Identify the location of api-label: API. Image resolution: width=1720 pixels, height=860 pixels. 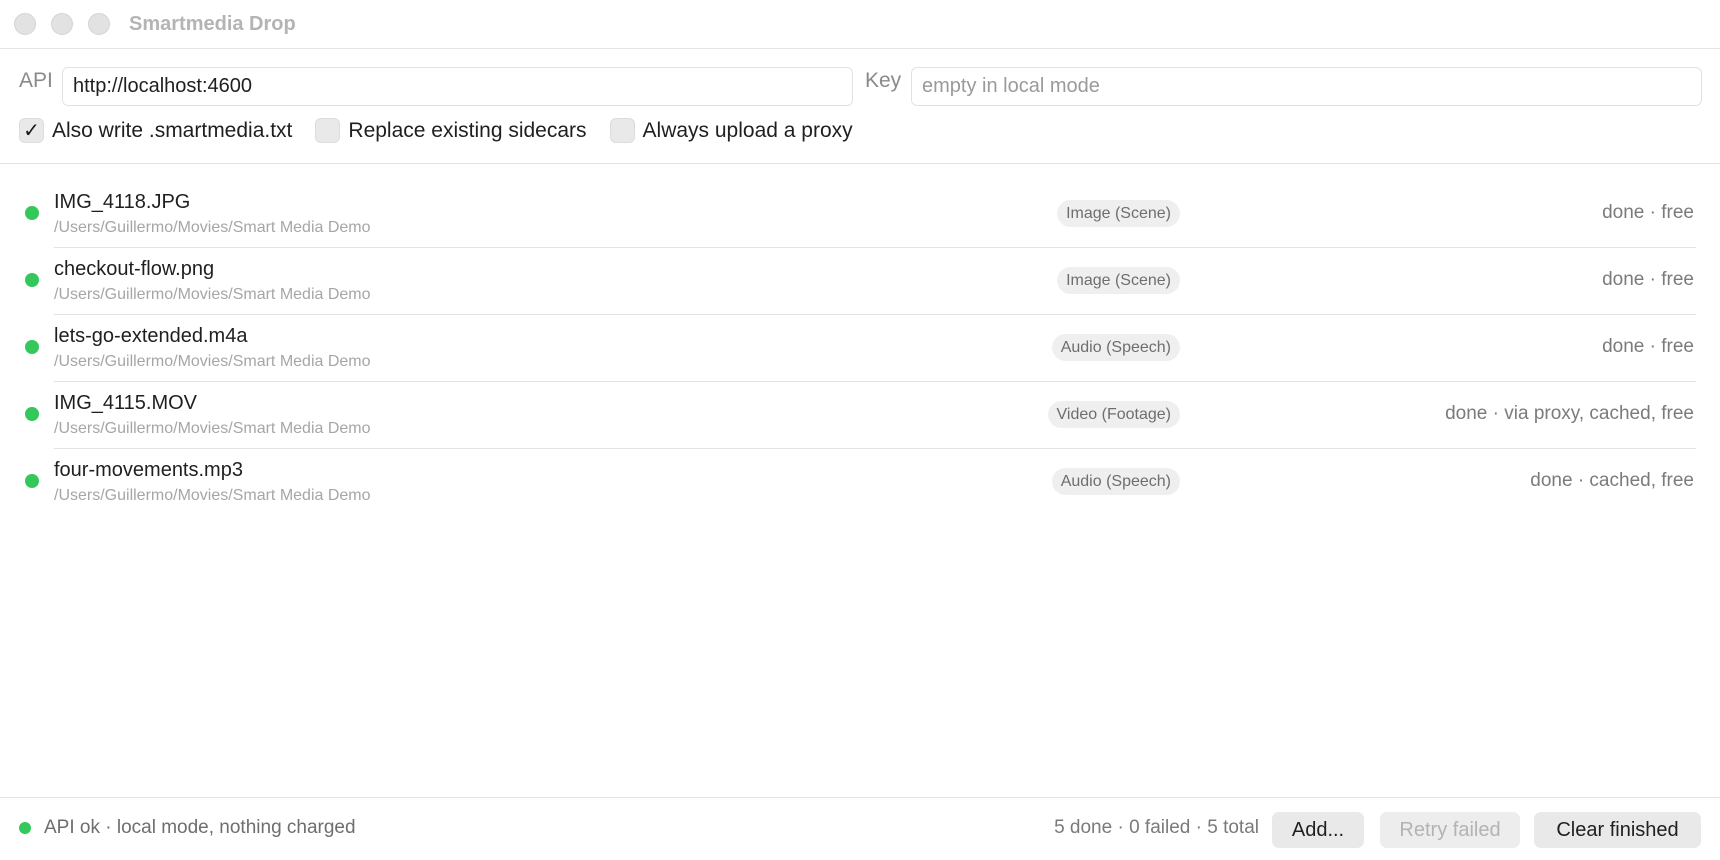
(36, 80).